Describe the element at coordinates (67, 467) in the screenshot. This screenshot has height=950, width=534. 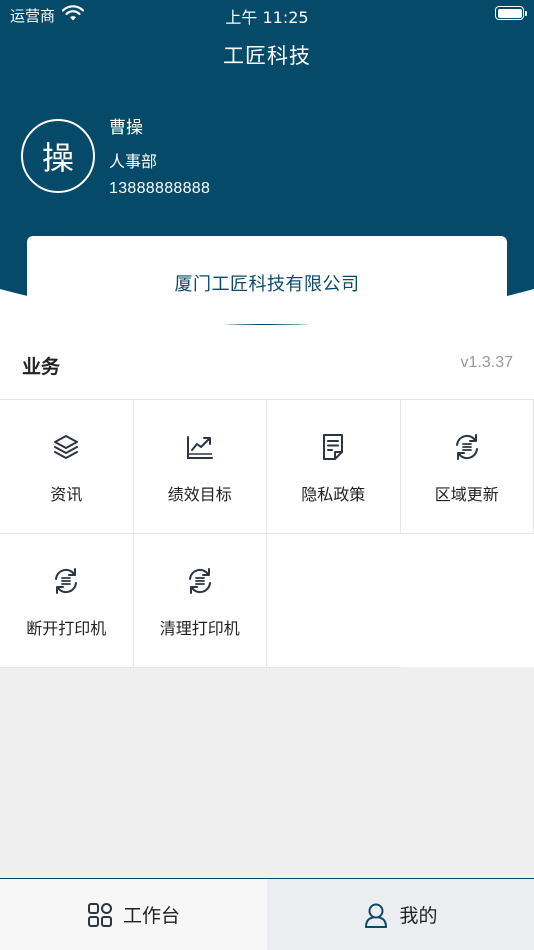
I see `grid-item-news: 资讯` at that location.